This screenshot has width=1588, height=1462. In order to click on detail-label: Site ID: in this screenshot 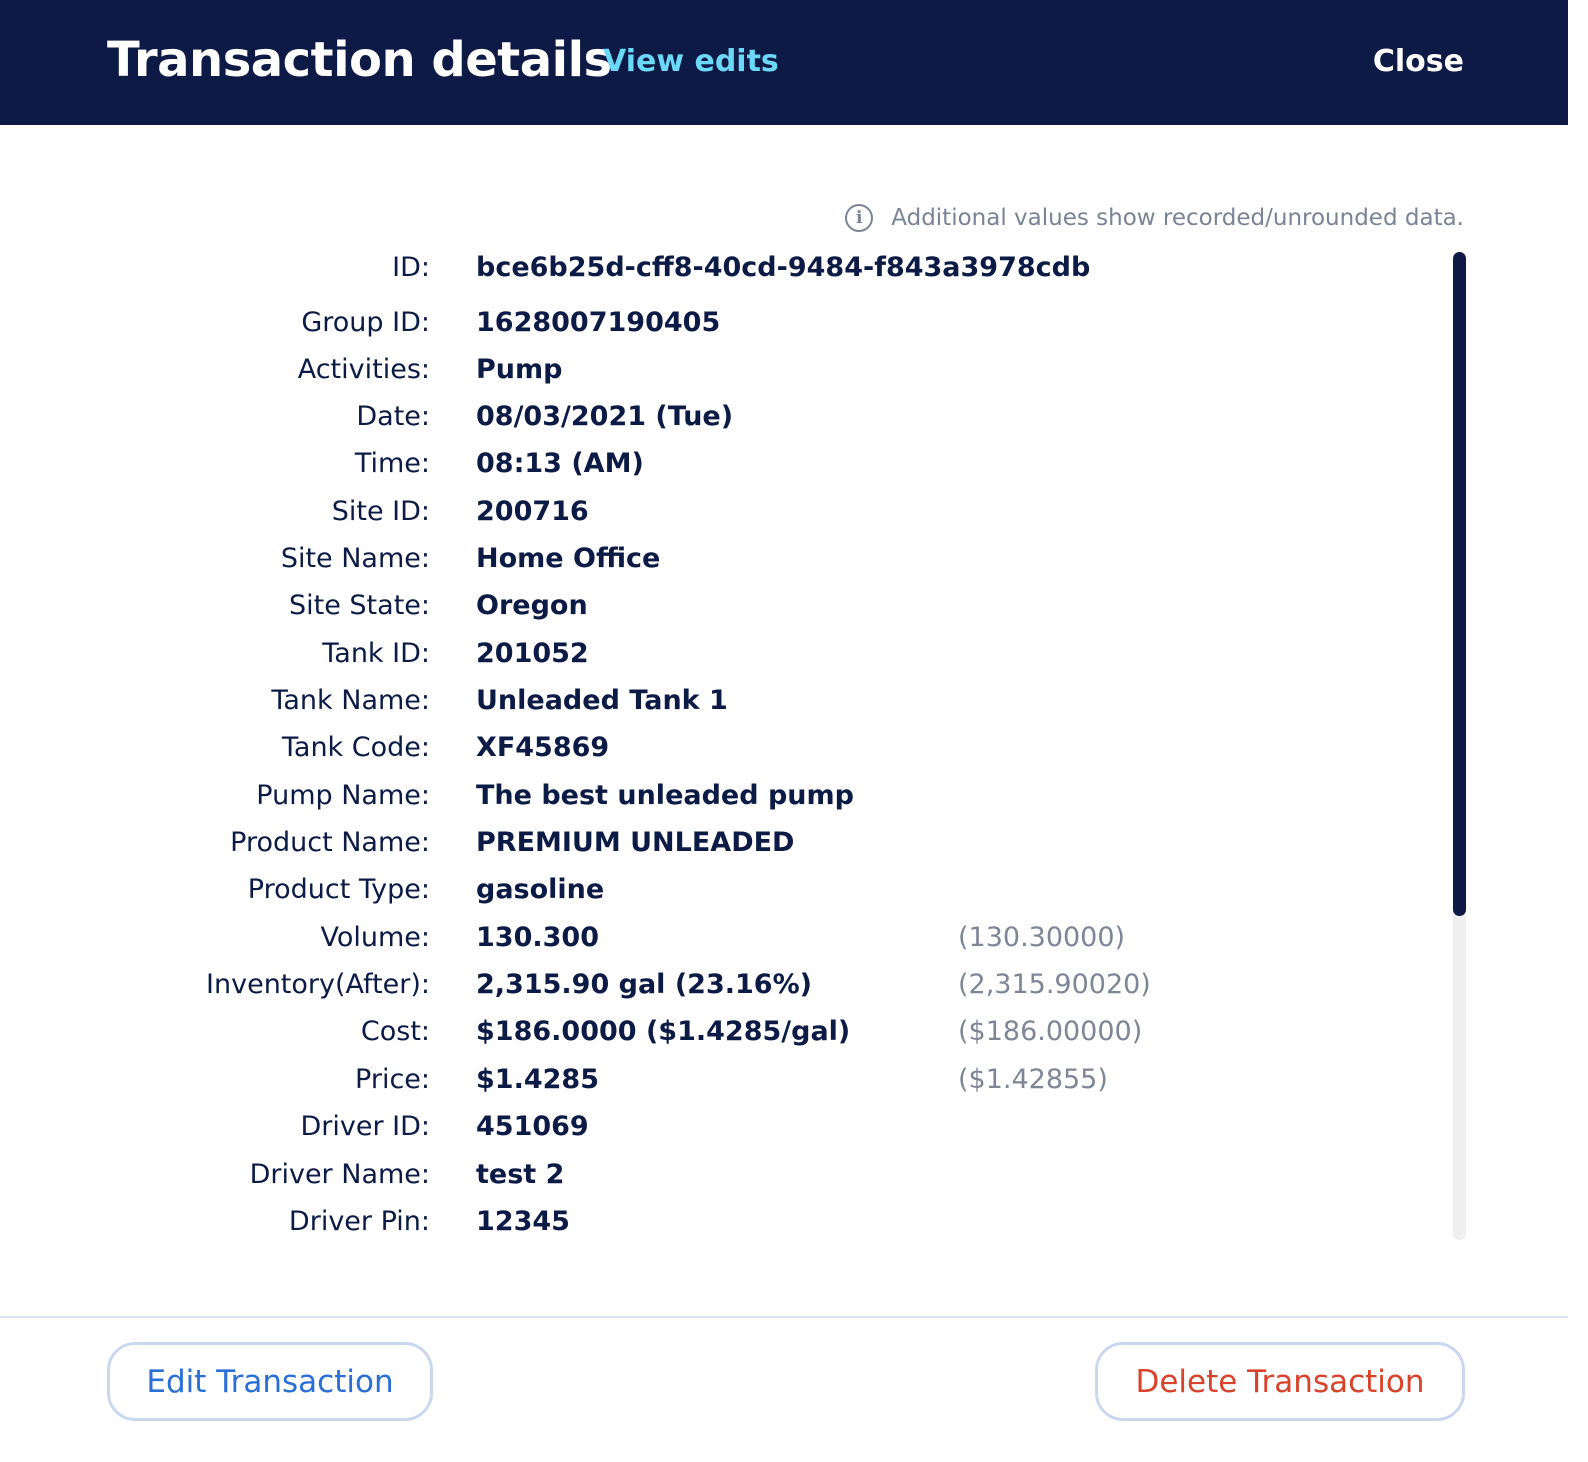, I will do `click(380, 511)`.